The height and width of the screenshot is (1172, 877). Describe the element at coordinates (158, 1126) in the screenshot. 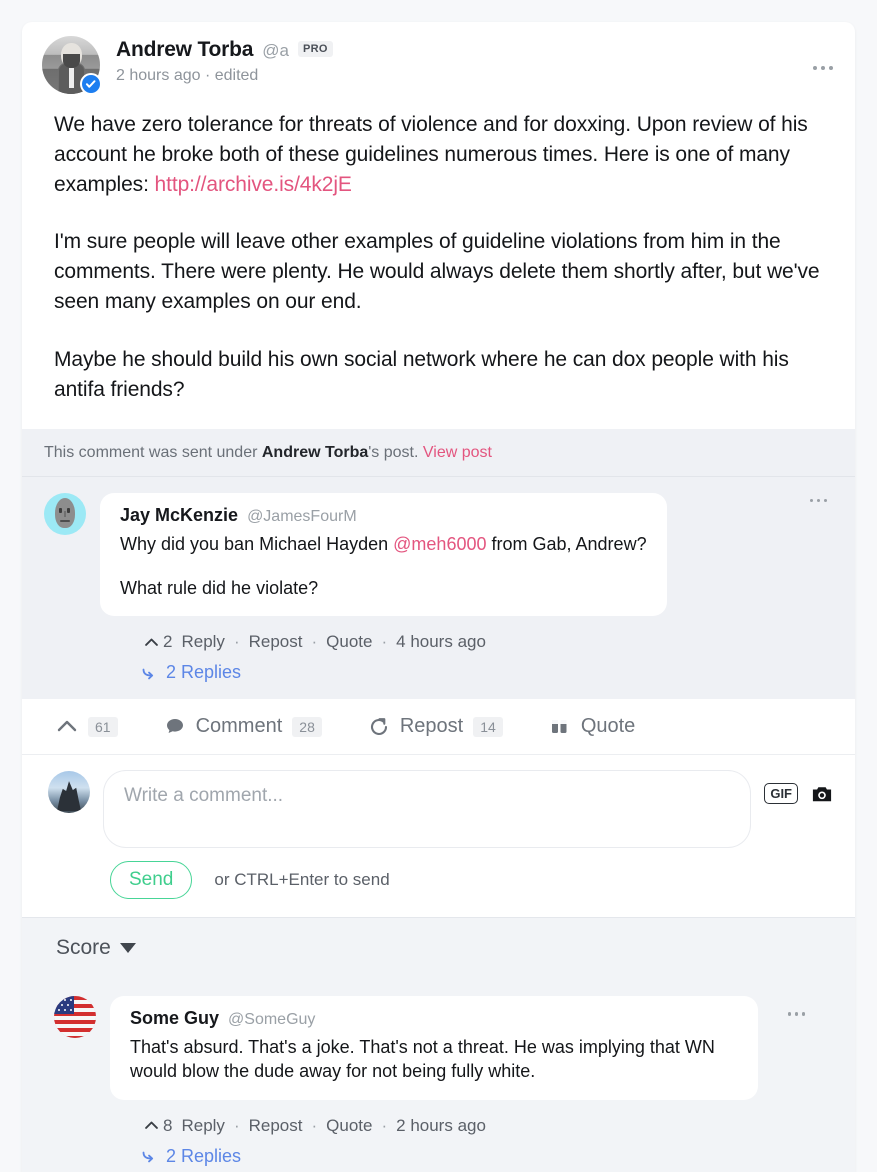

I see `upvote-button: 8` at that location.